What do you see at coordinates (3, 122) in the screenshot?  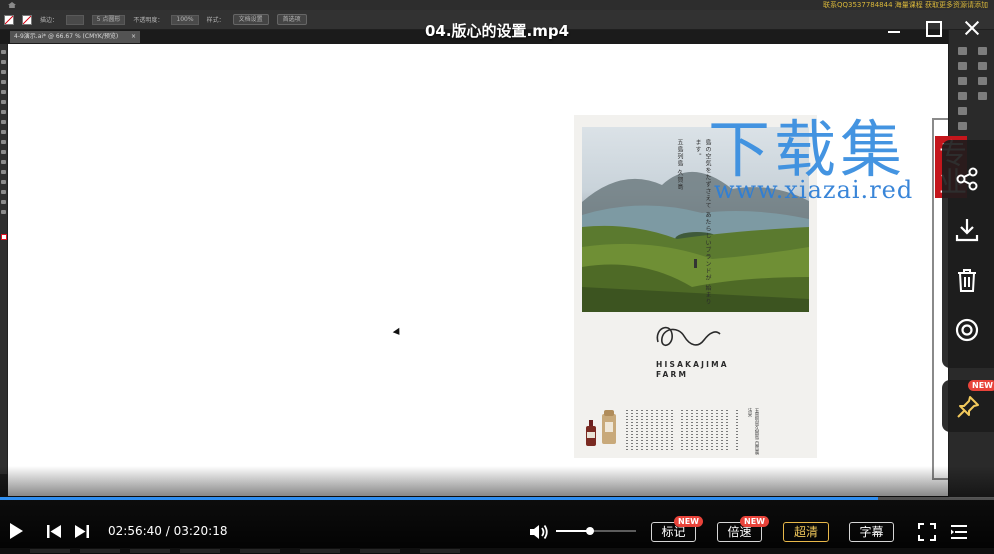 I see `pencil-tool-icon` at bounding box center [3, 122].